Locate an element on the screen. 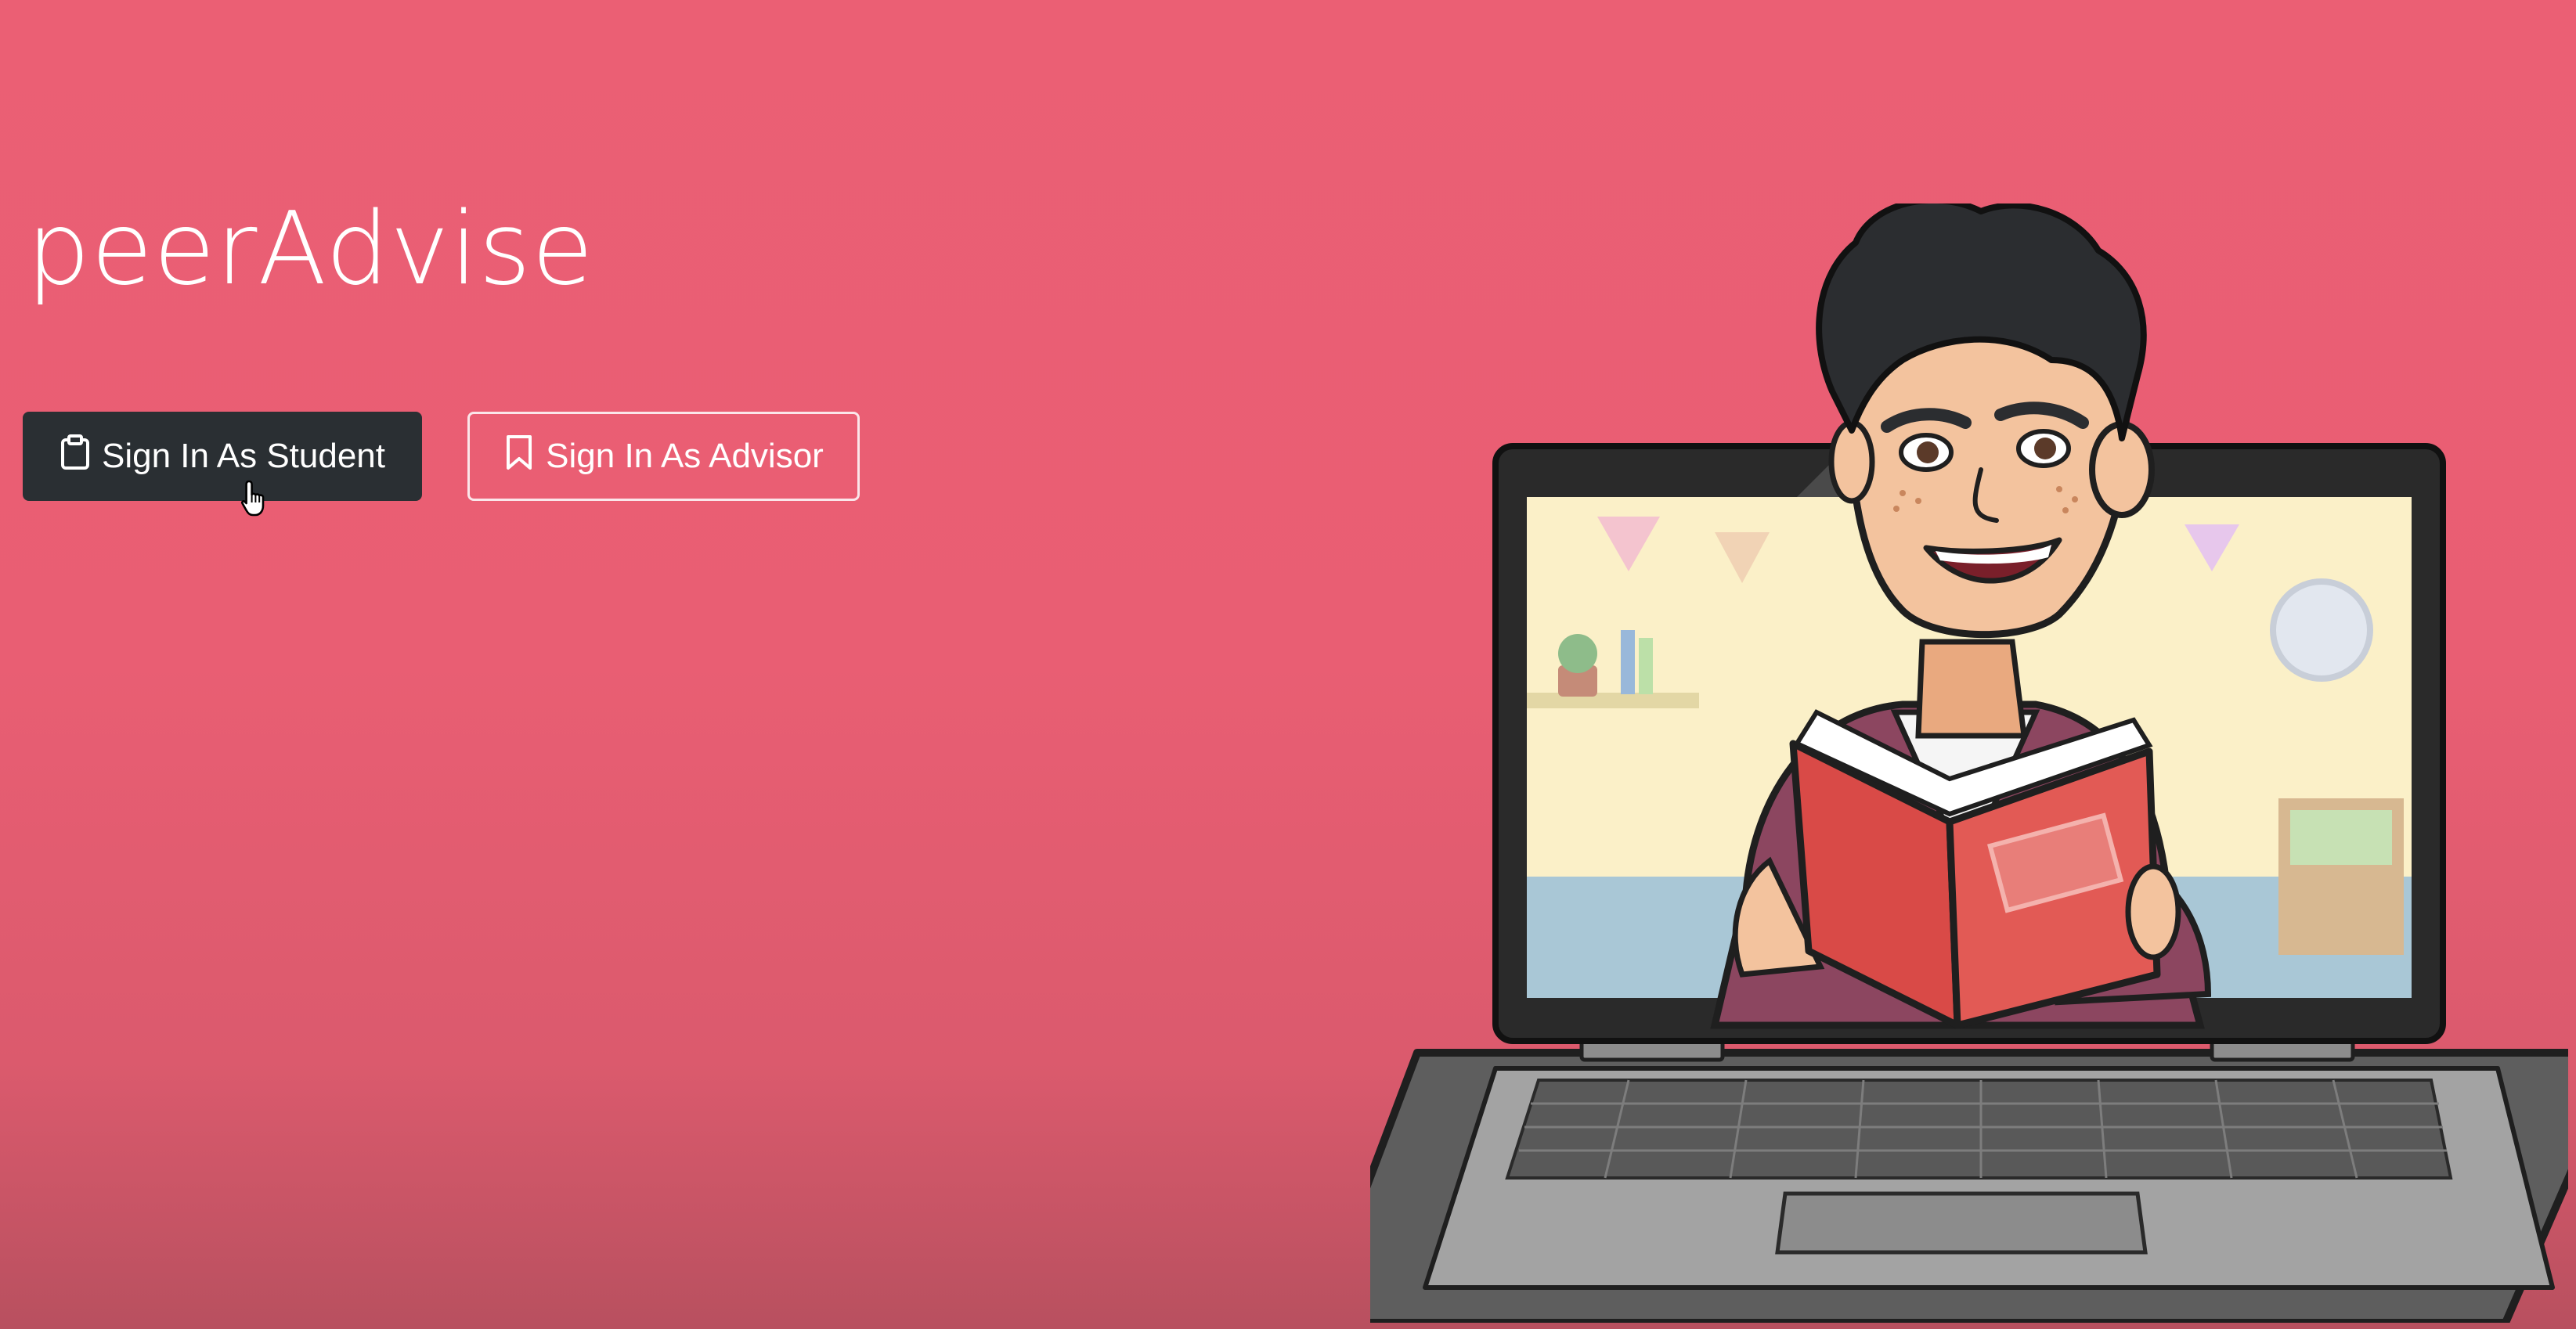  bookmark-icon is located at coordinates (519, 457).